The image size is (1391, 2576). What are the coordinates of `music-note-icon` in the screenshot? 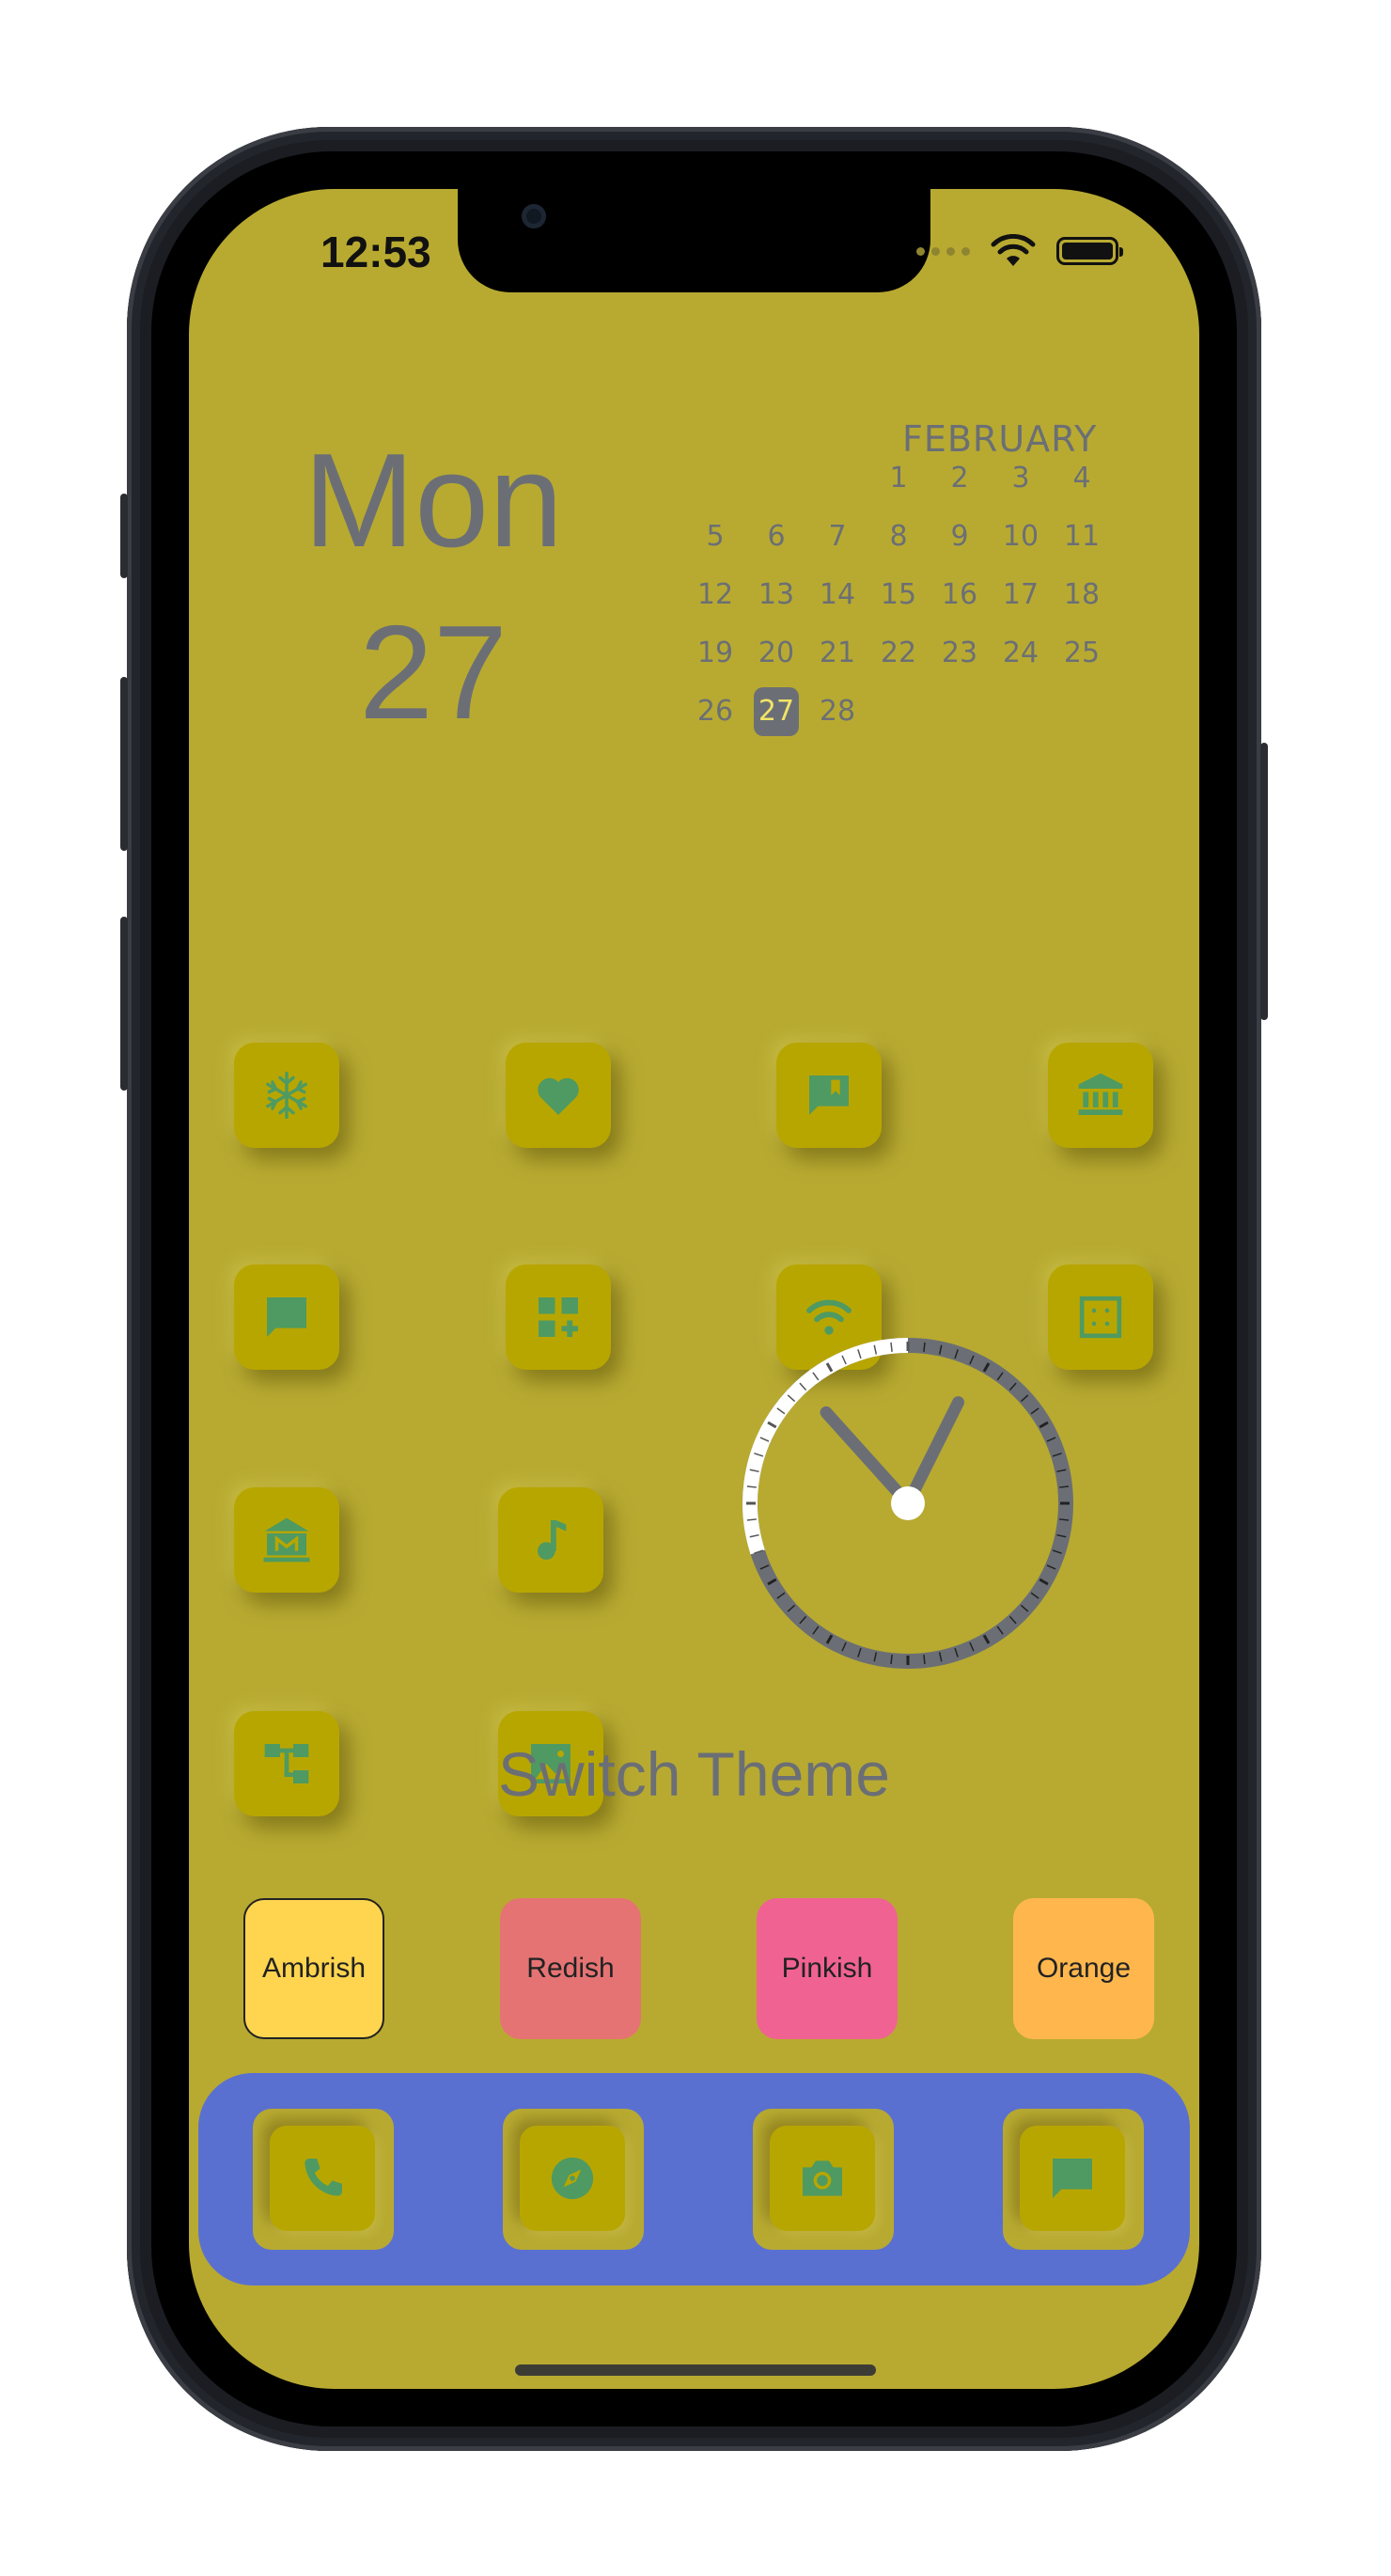 It's located at (552, 1540).